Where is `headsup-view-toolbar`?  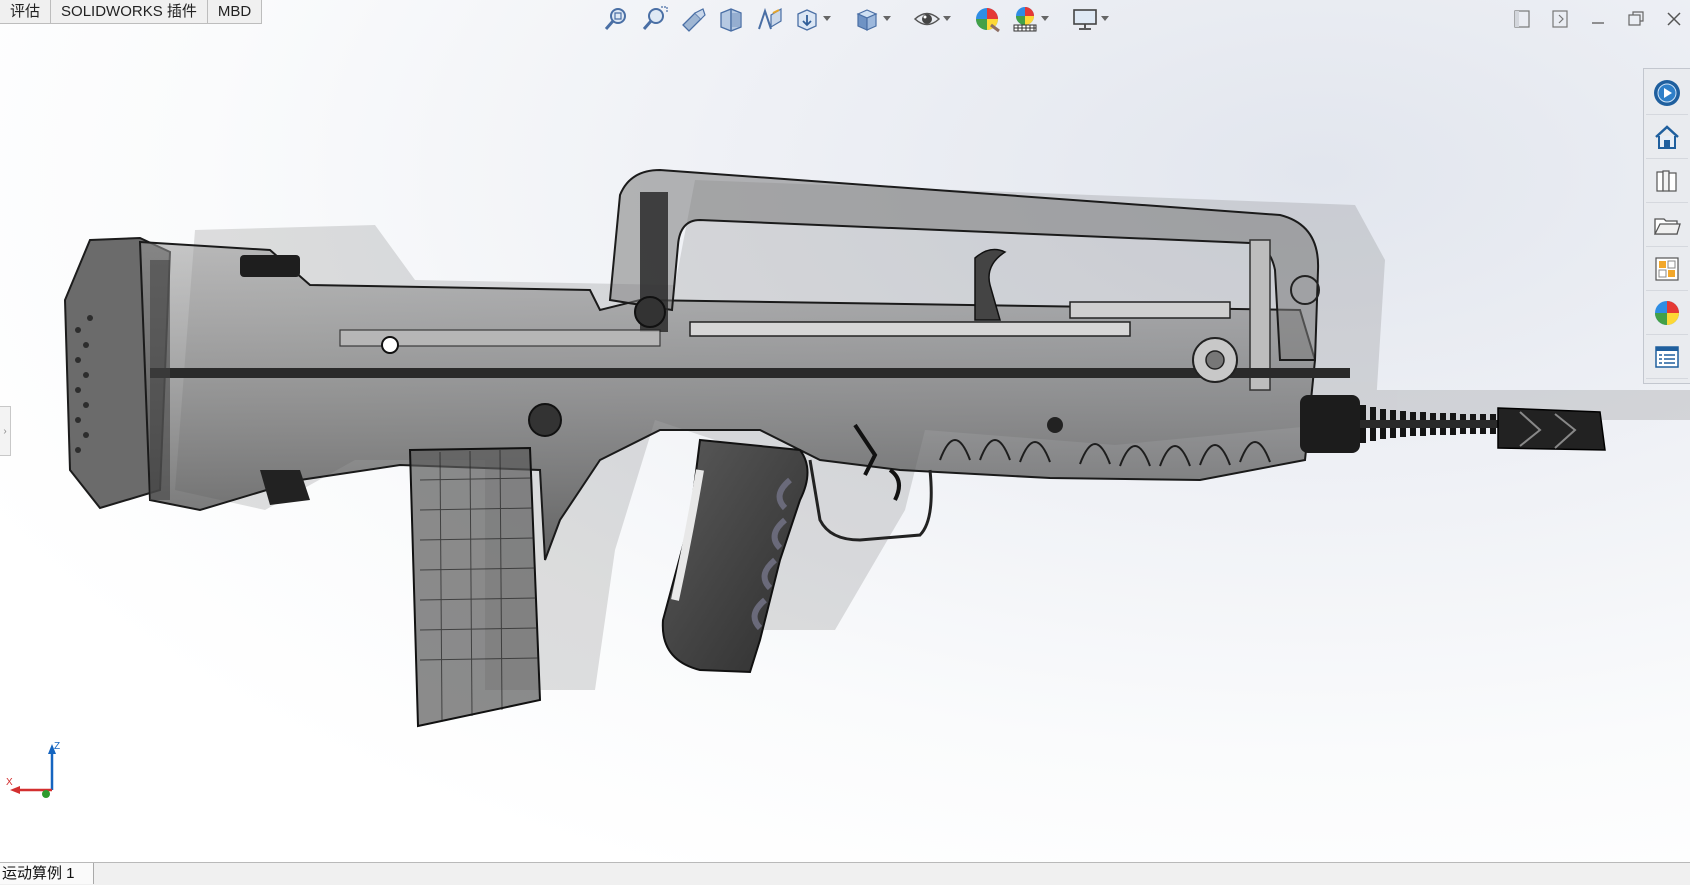
headsup-view-toolbar is located at coordinates (855, 19).